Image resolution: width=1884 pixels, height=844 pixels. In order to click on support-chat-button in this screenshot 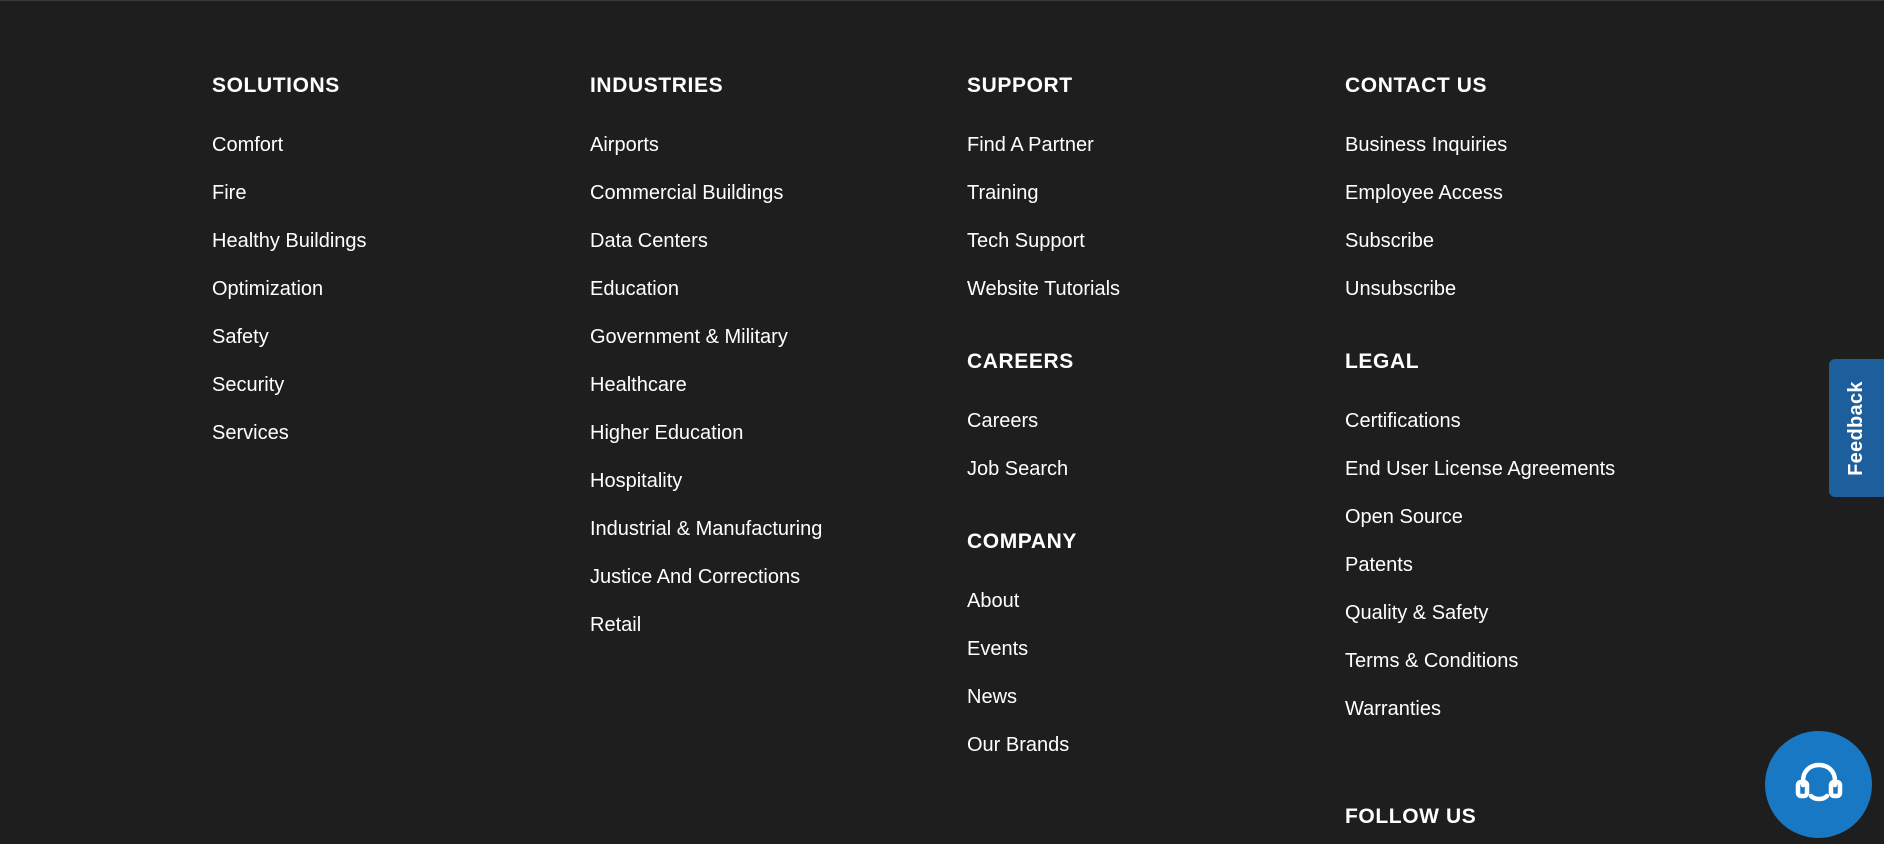, I will do `click(1818, 784)`.